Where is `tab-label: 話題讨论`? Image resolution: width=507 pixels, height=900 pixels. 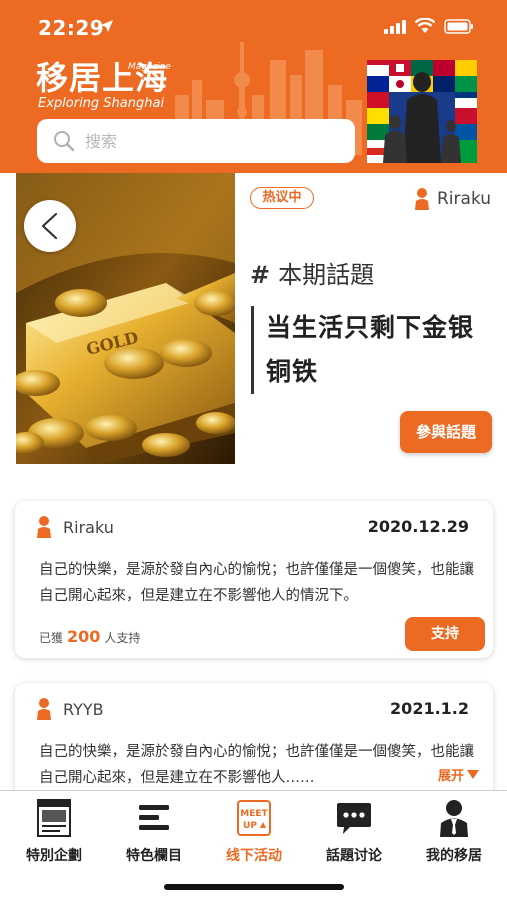 tab-label: 話題讨论 is located at coordinates (354, 856).